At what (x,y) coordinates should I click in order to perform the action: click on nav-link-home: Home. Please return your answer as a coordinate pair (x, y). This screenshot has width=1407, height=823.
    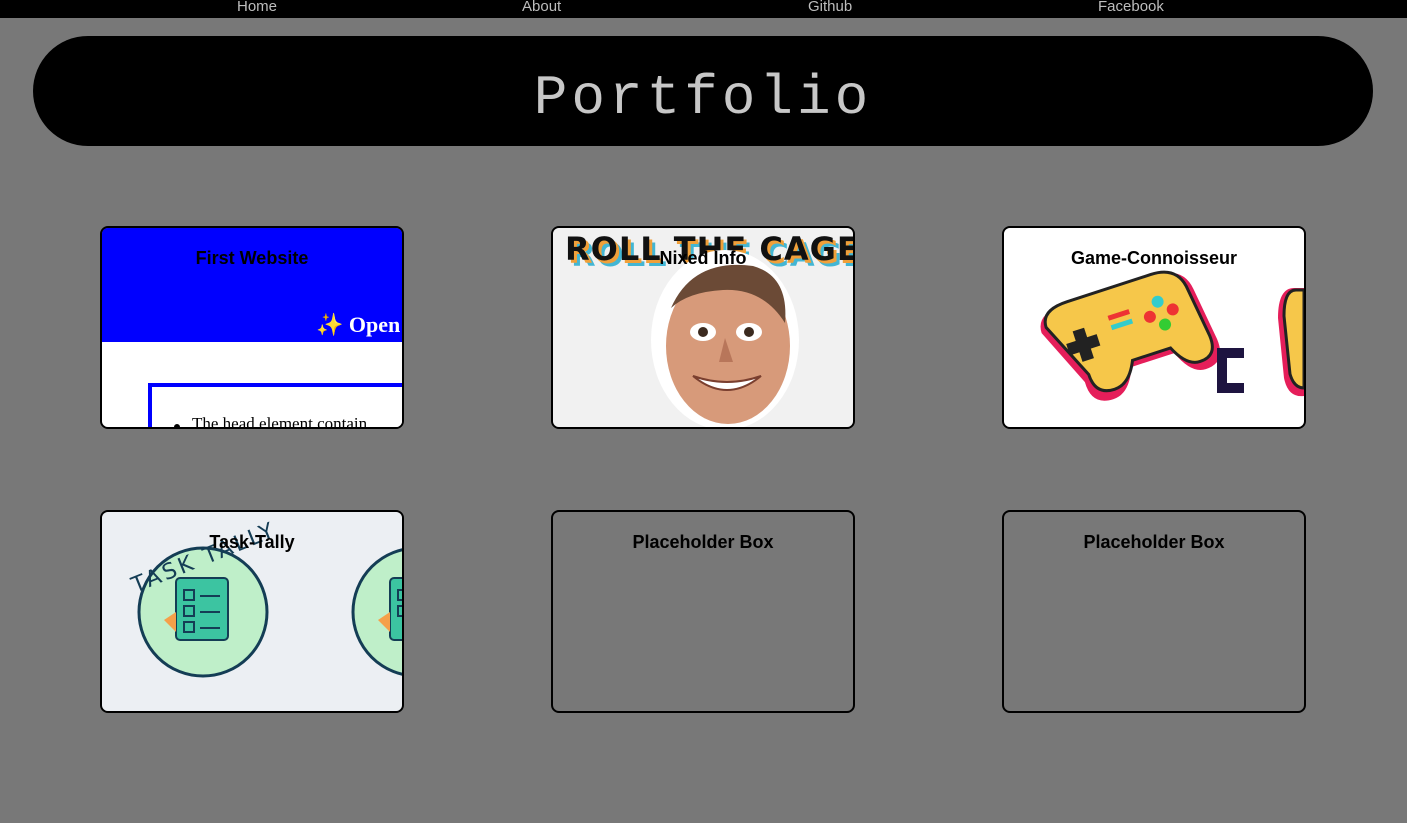
    Looking at the image, I should click on (257, 8).